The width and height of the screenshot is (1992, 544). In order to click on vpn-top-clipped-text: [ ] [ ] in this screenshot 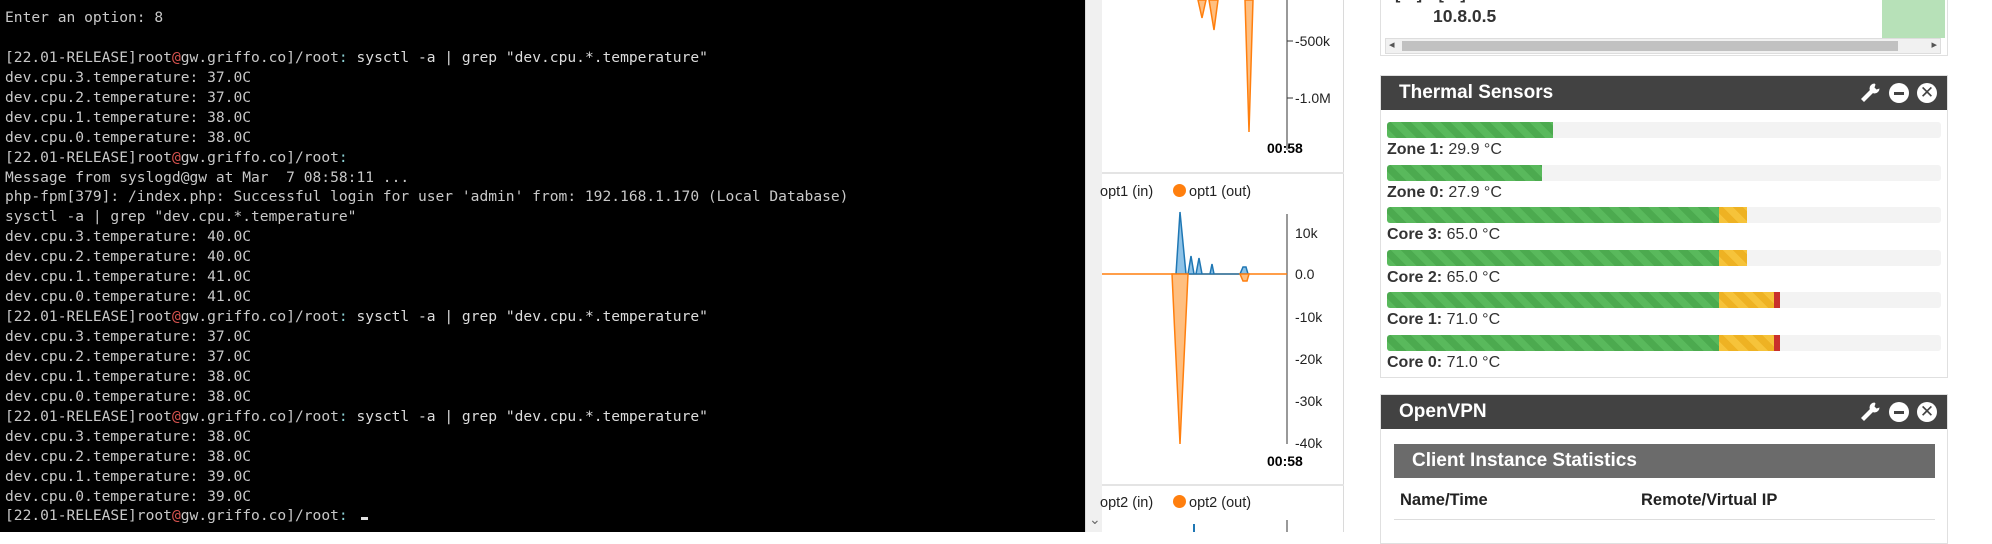, I will do `click(1433, 2)`.